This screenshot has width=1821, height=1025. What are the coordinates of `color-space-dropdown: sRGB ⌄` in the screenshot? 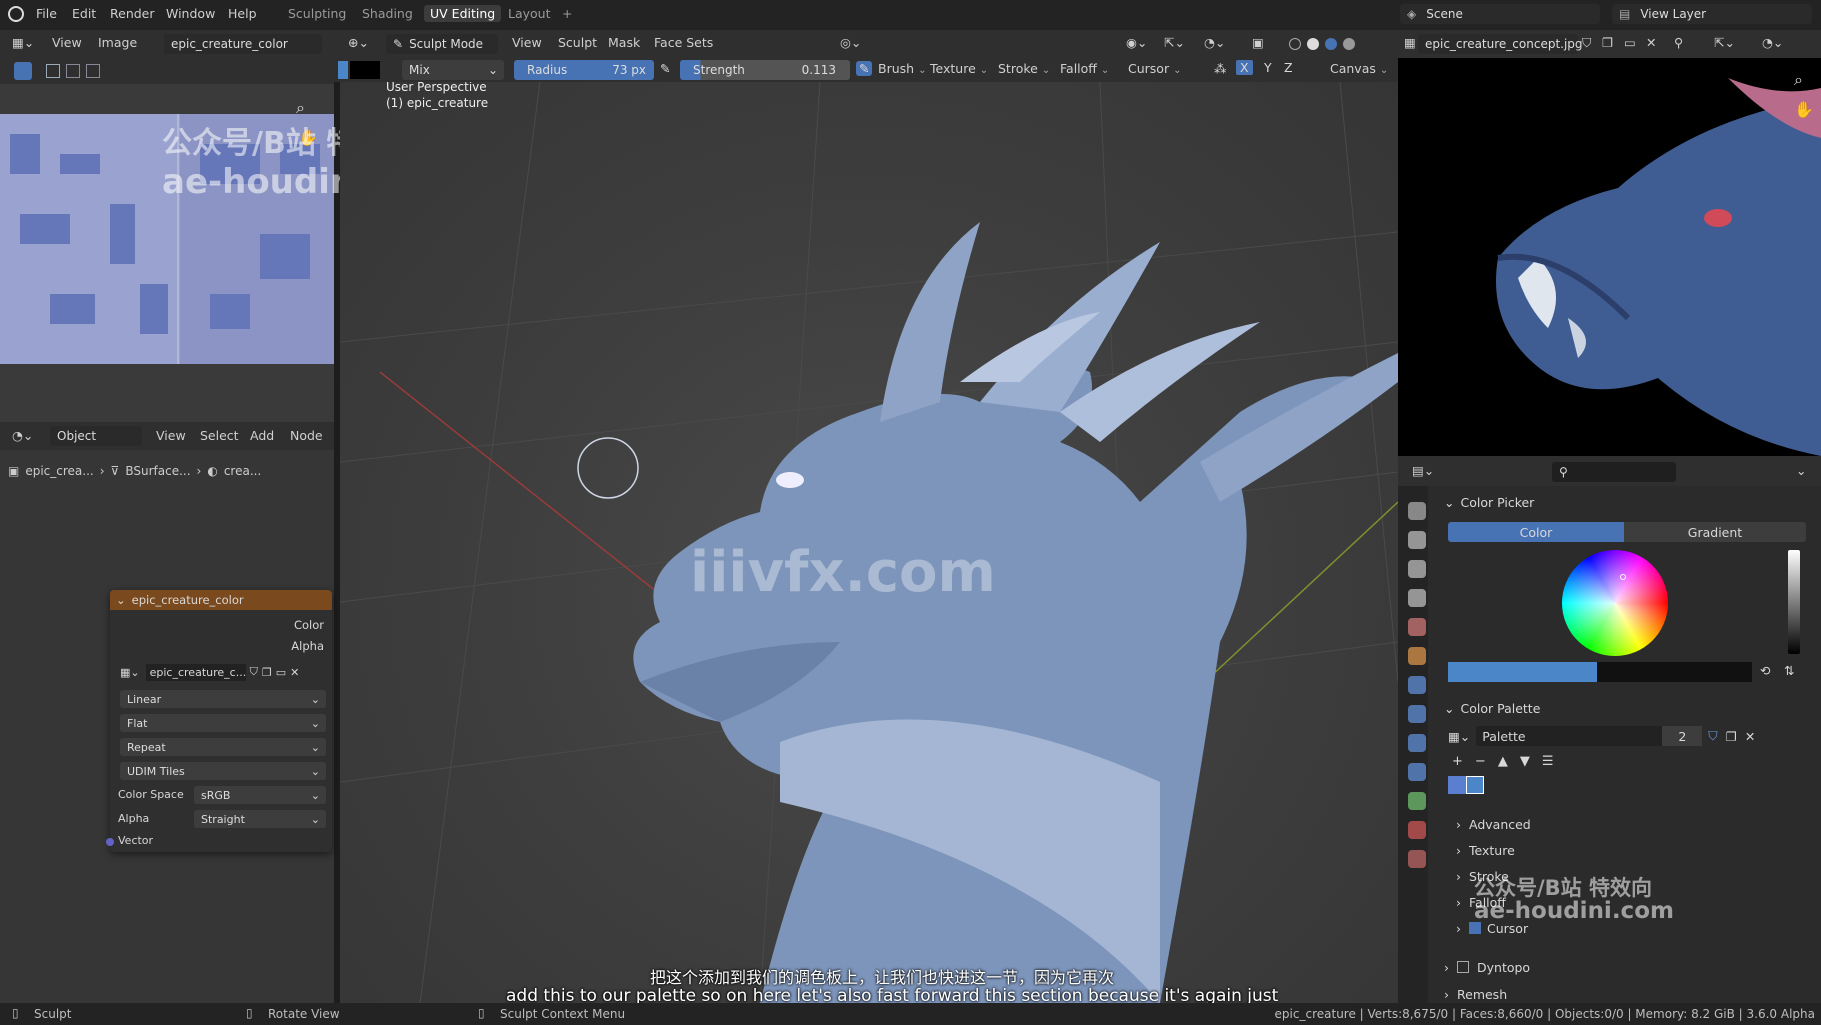 It's located at (260, 795).